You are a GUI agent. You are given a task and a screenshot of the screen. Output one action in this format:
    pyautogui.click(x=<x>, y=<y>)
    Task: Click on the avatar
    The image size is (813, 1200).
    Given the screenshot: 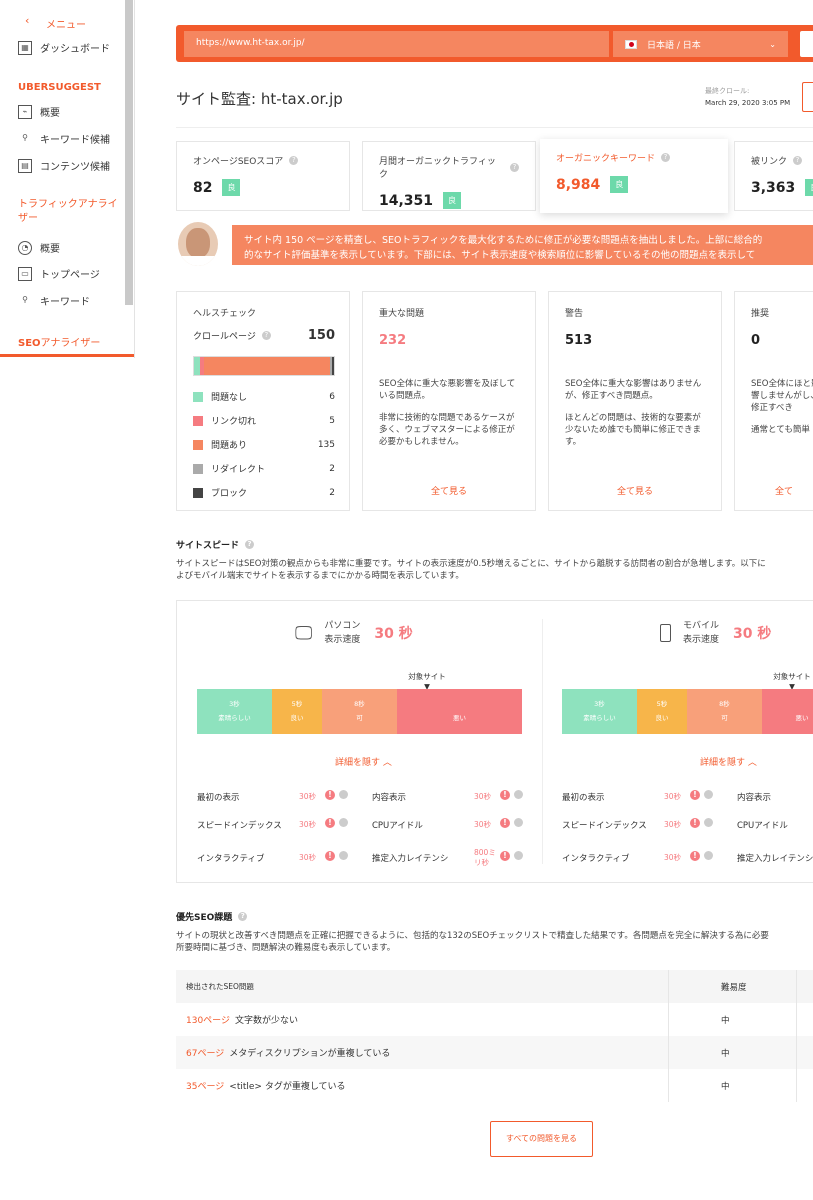 What is the action you would take?
    pyautogui.click(x=198, y=244)
    